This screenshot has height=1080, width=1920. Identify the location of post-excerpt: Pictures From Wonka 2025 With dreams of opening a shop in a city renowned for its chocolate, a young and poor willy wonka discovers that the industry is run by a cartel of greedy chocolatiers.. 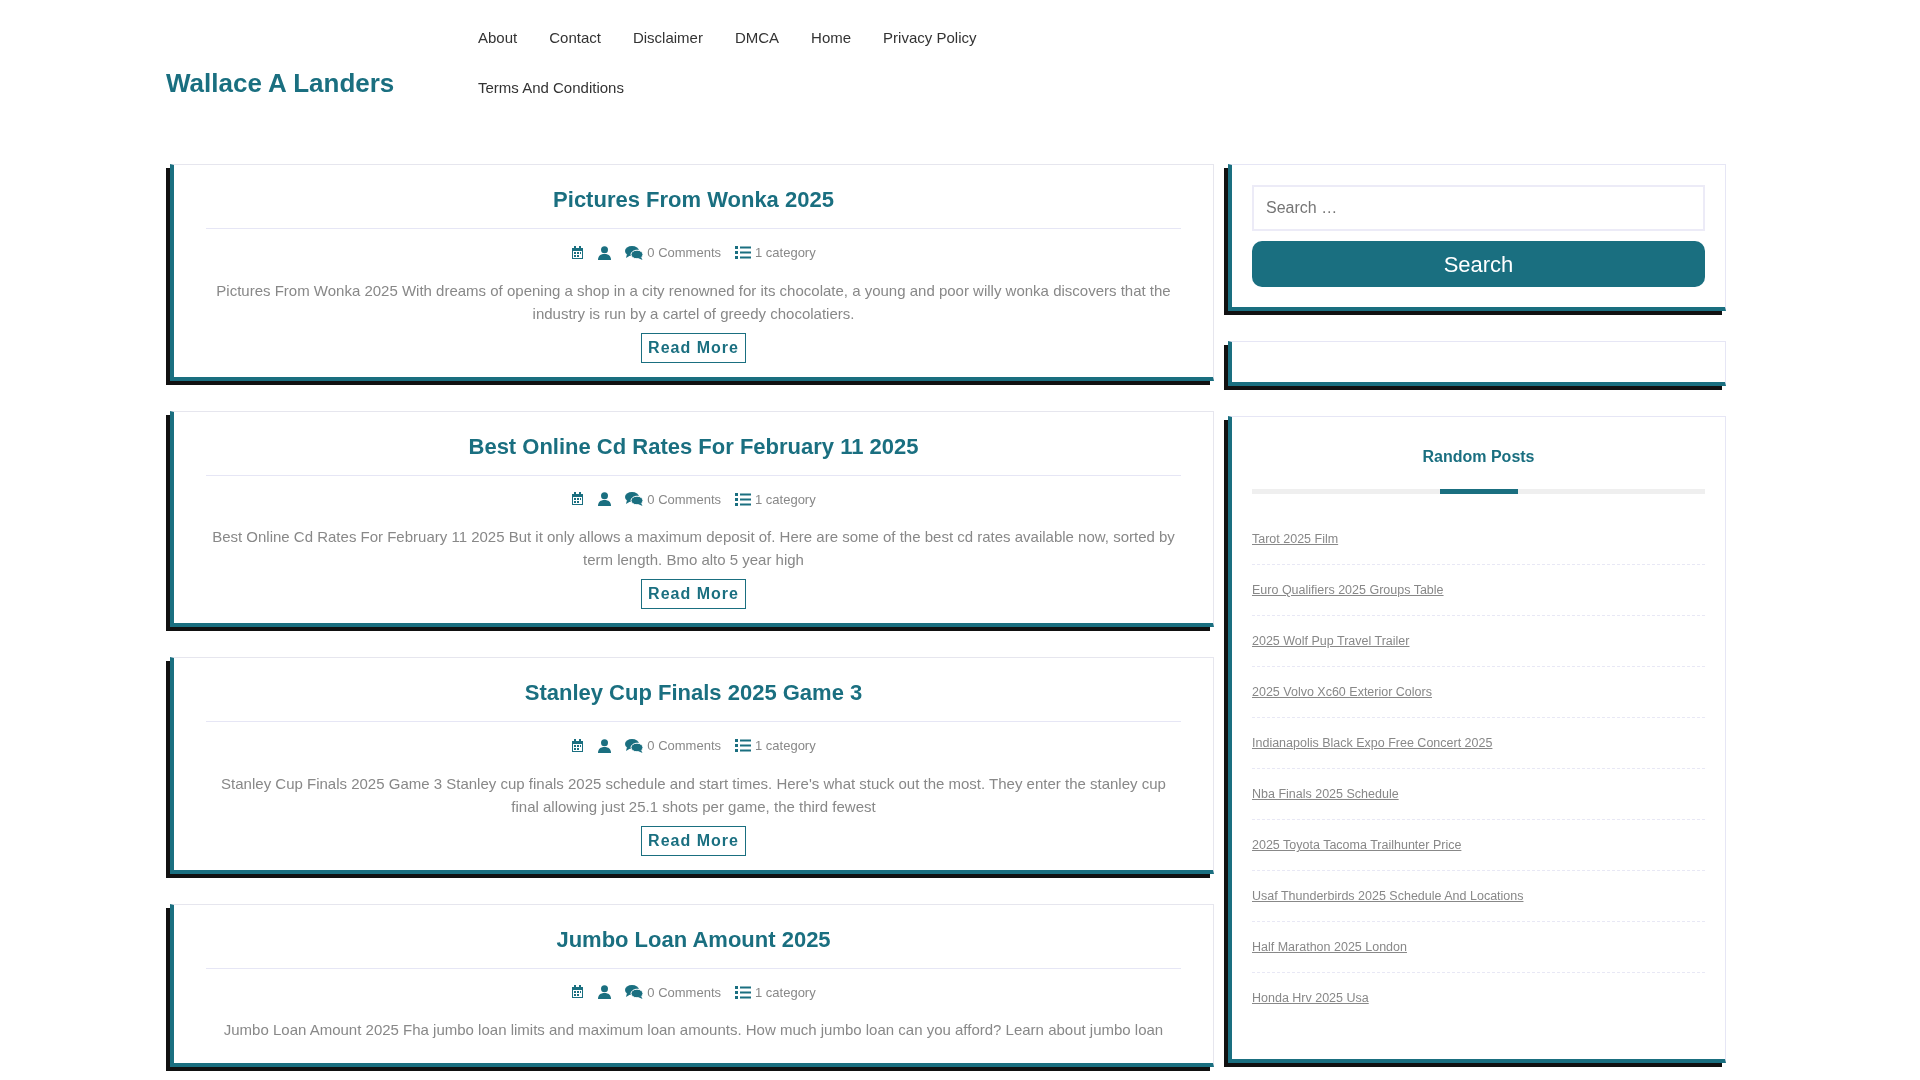
(693, 302).